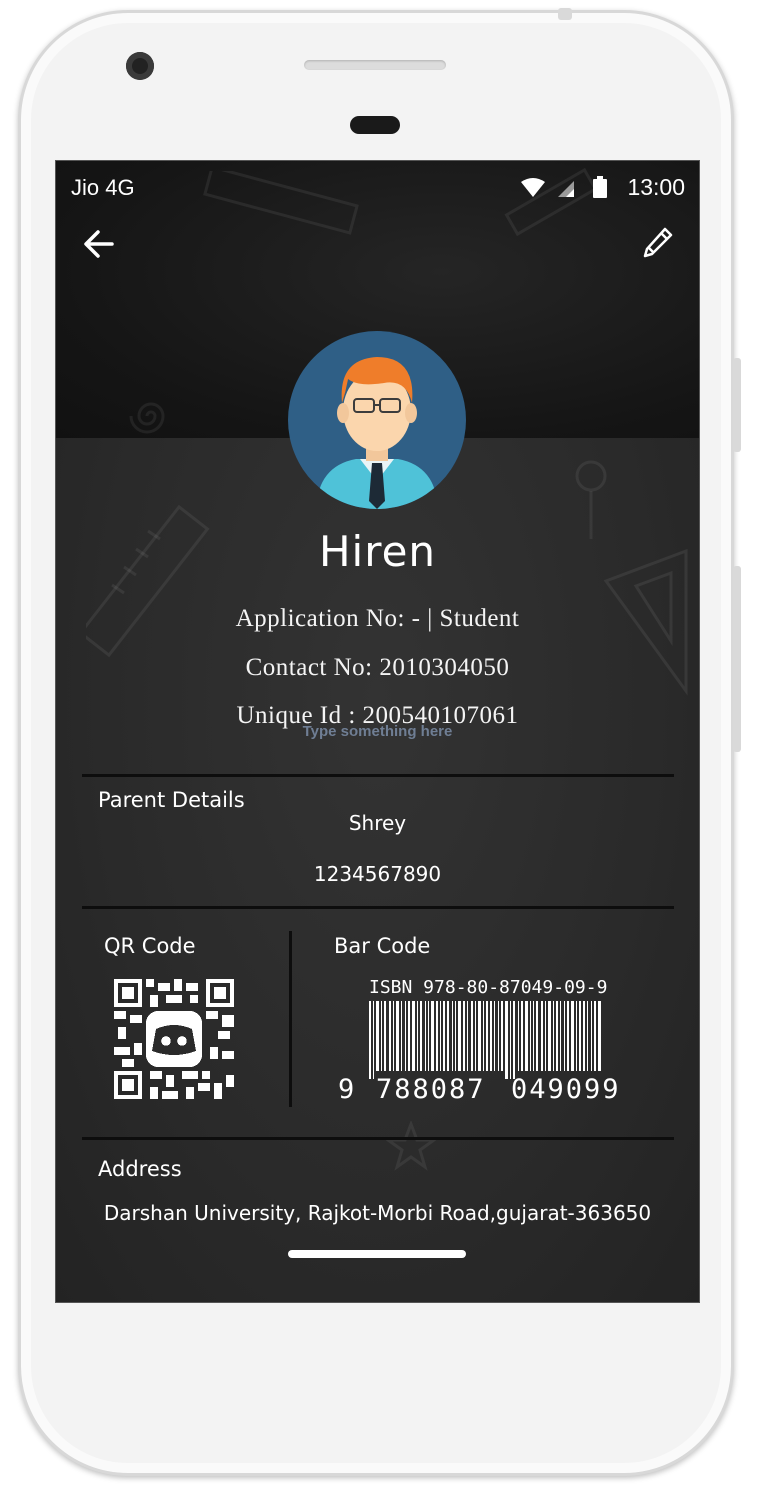 This screenshot has height=1494, width=768. Describe the element at coordinates (377, 1254) in the screenshot. I see `home-indicator` at that location.